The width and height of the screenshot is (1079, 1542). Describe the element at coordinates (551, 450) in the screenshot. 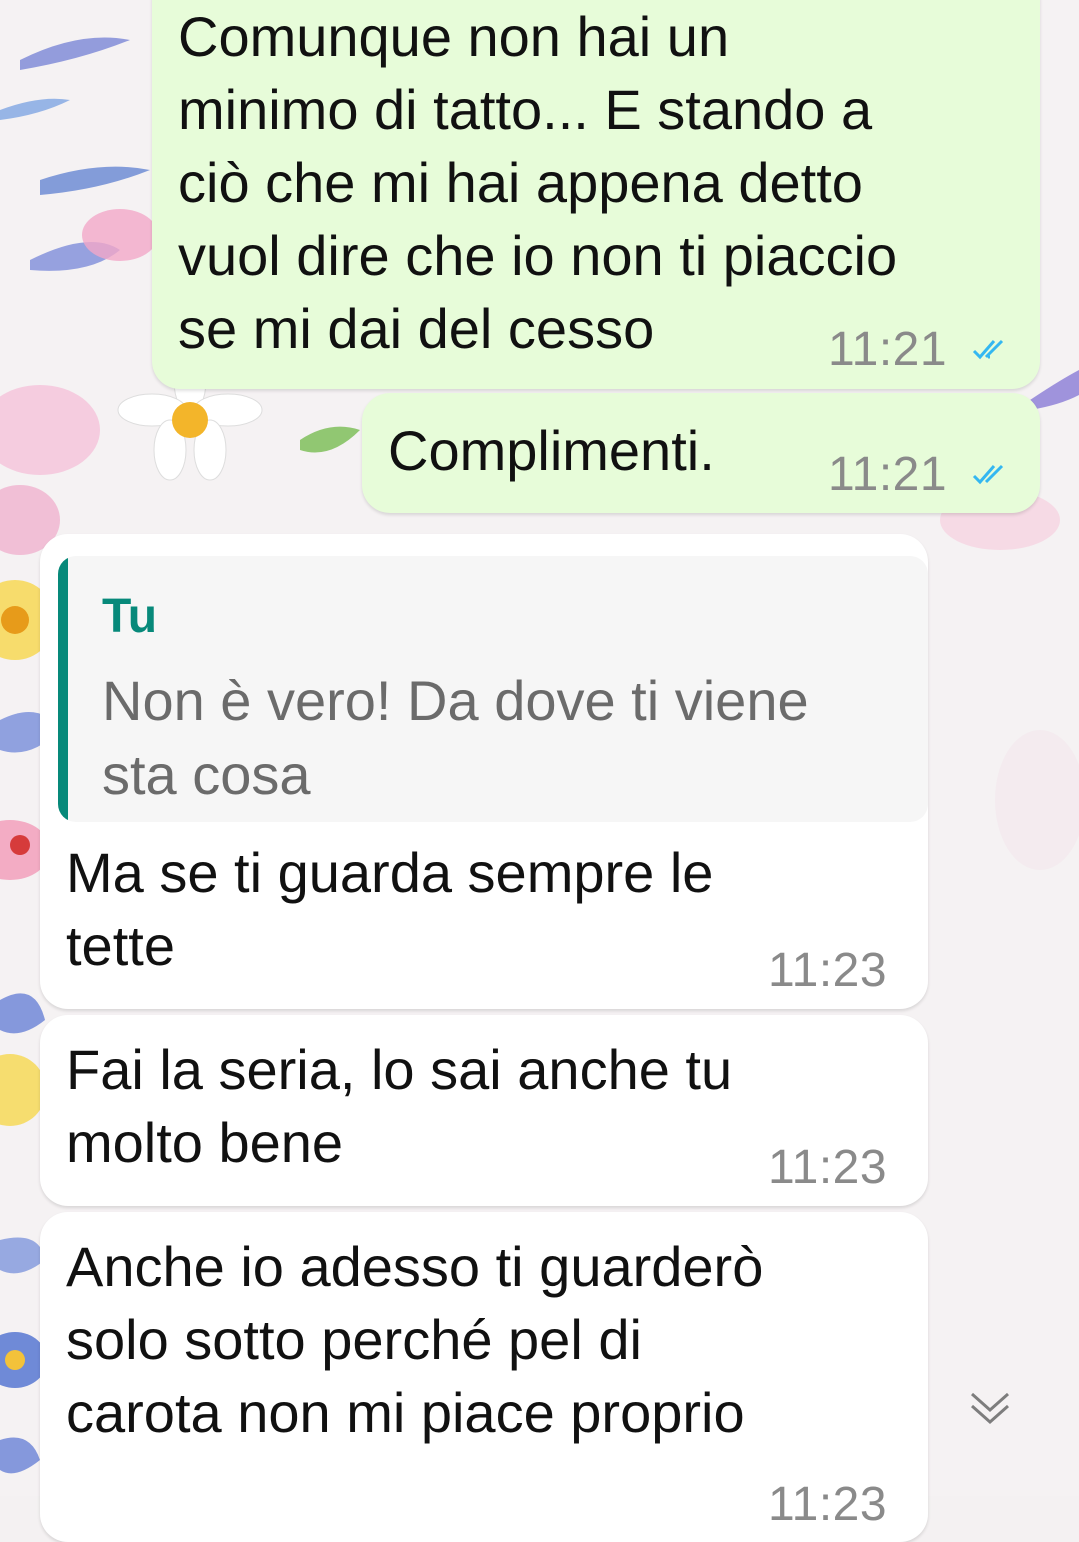

I see `message-text: Complimenti.` at that location.